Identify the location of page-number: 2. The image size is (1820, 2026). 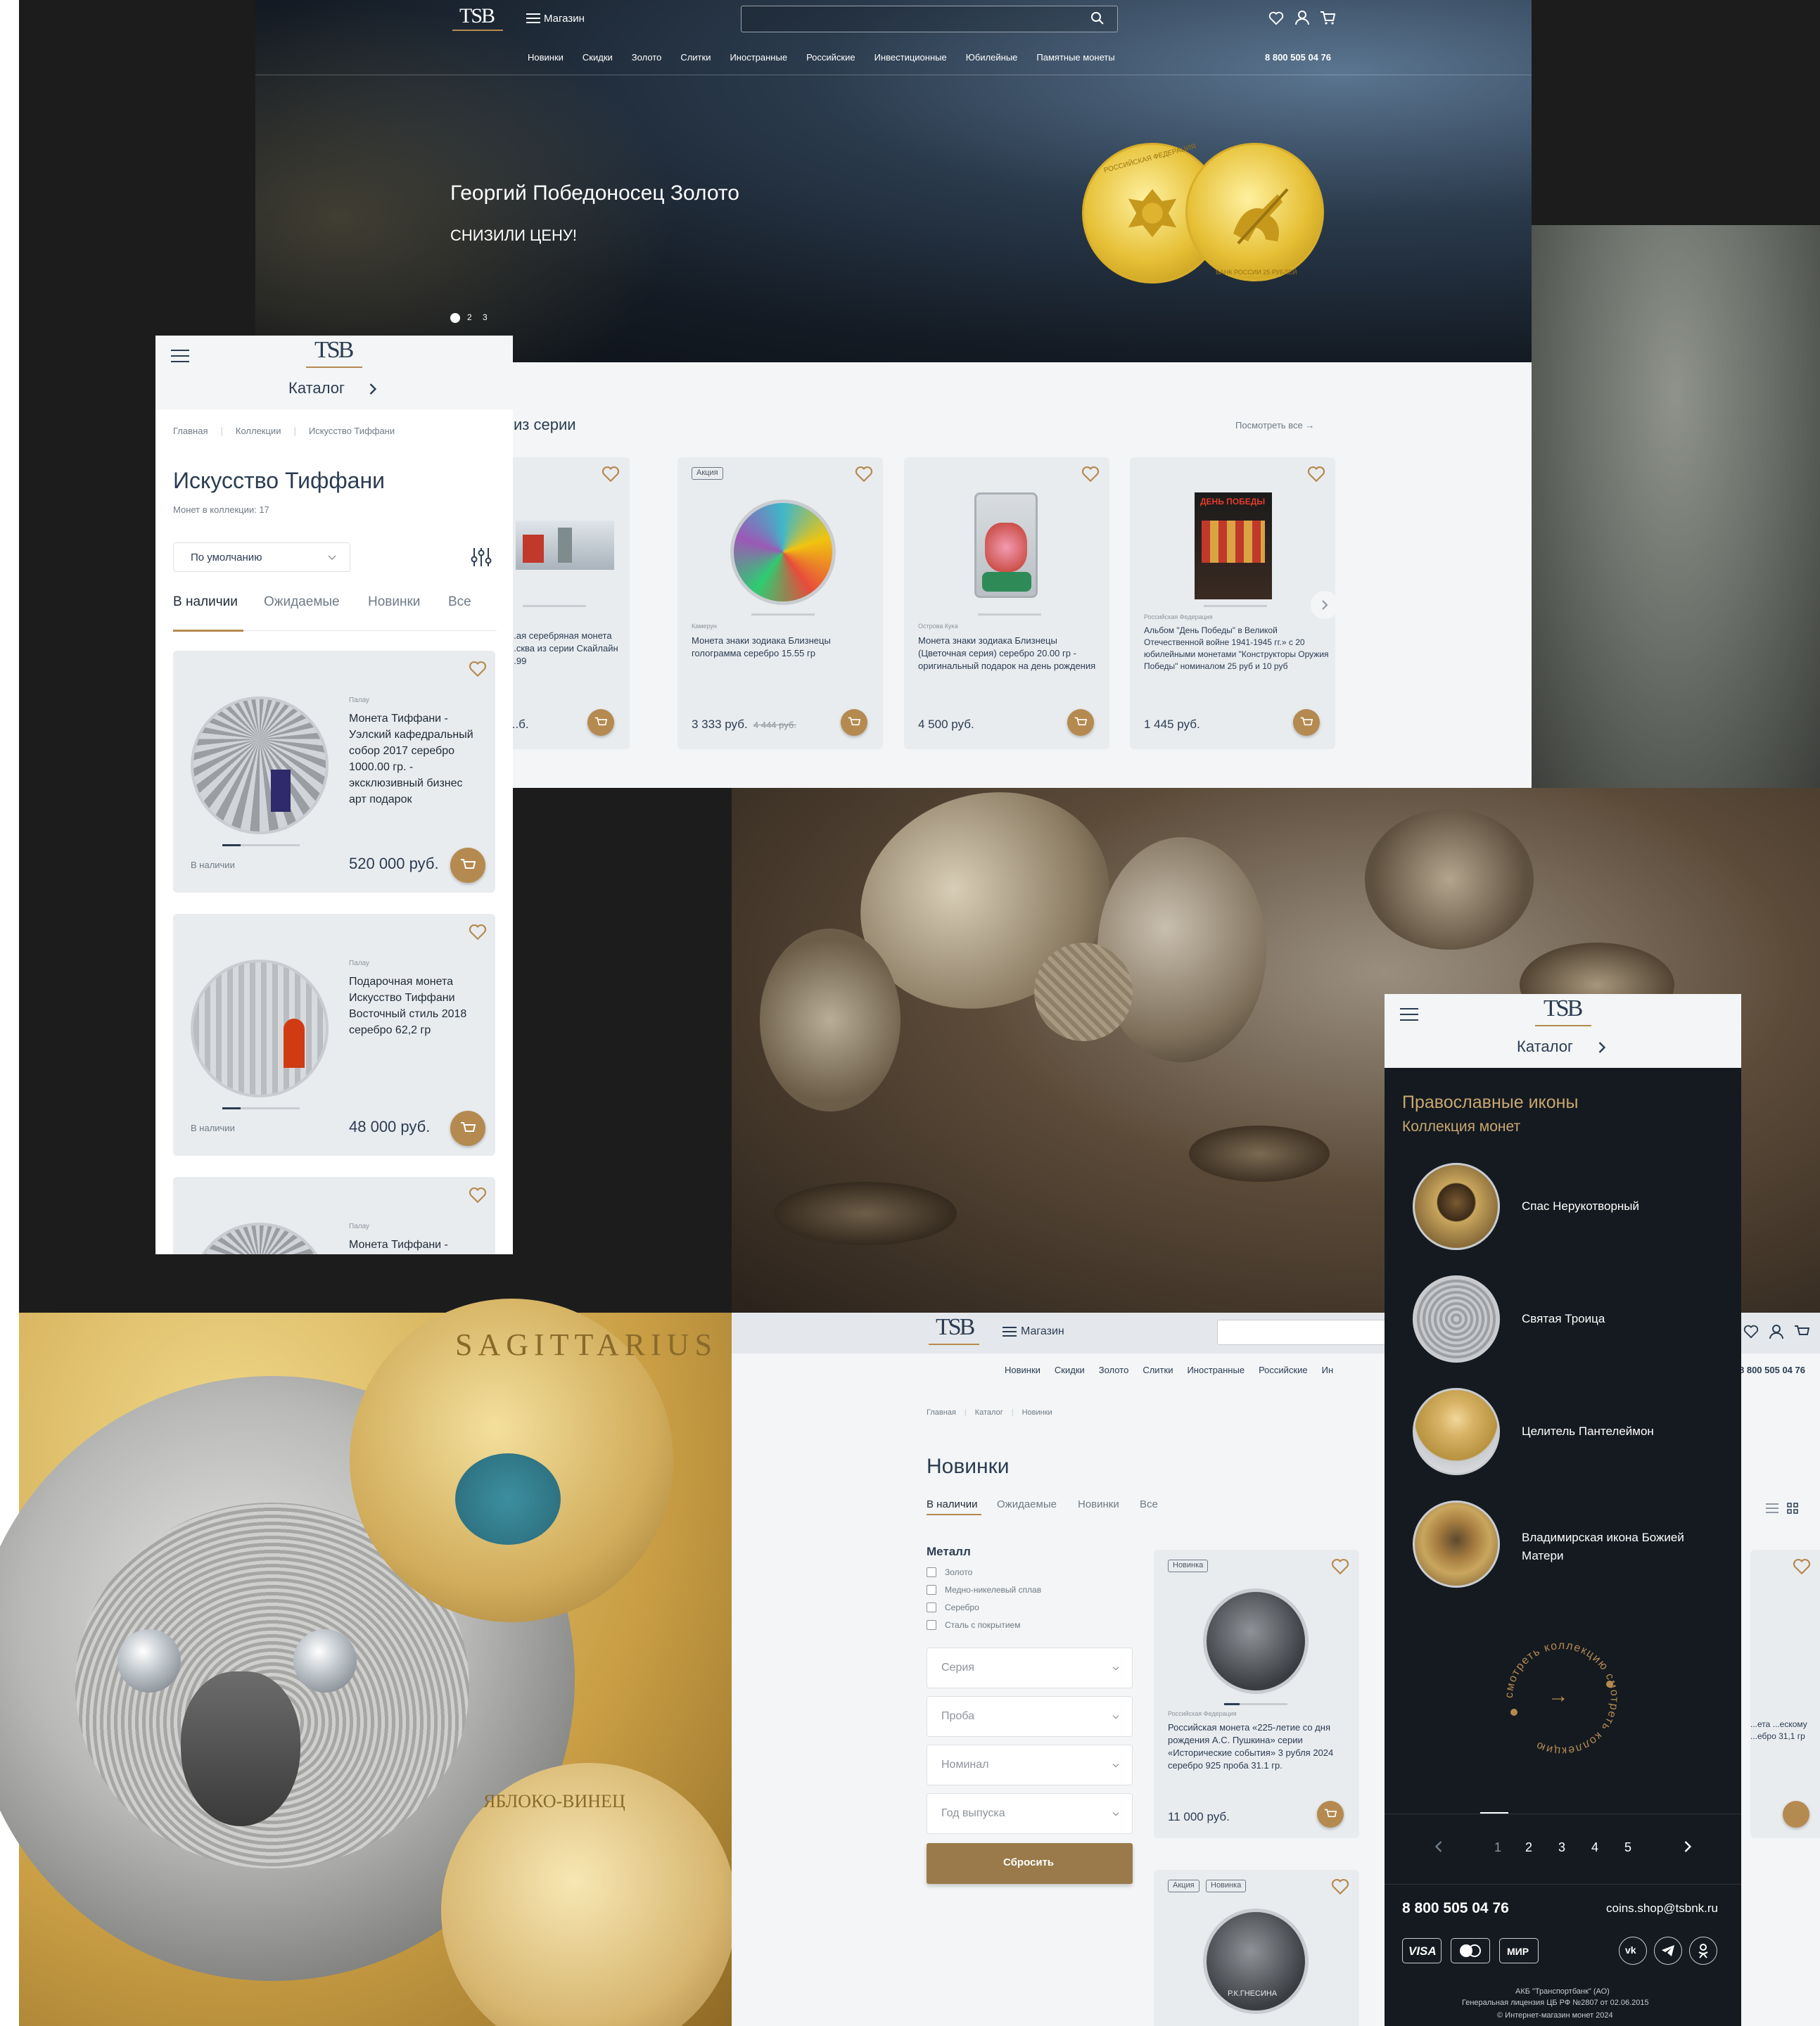
(1529, 1847).